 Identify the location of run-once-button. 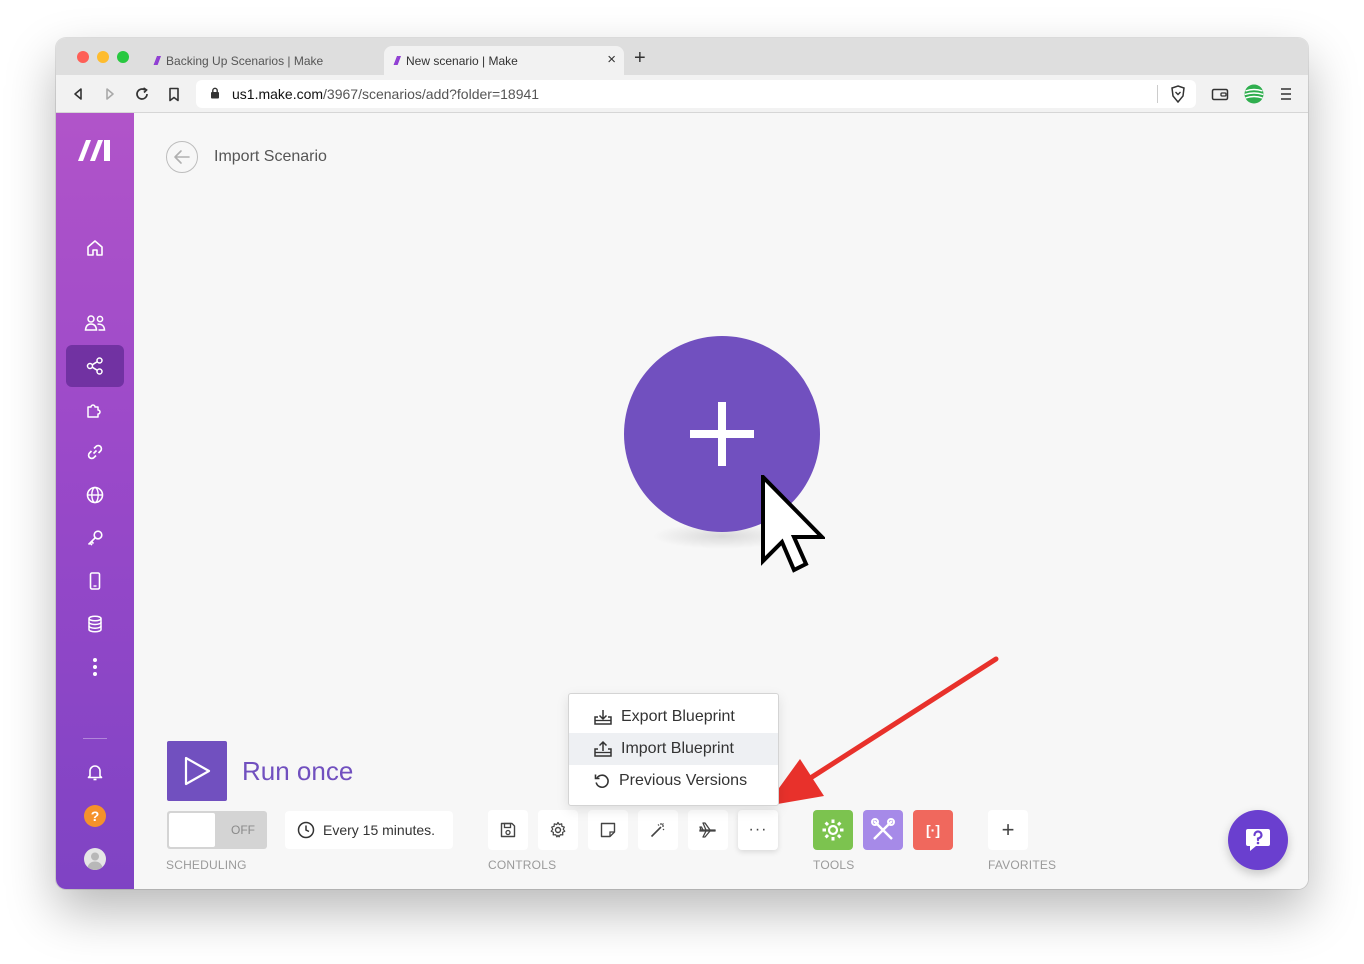
(197, 771).